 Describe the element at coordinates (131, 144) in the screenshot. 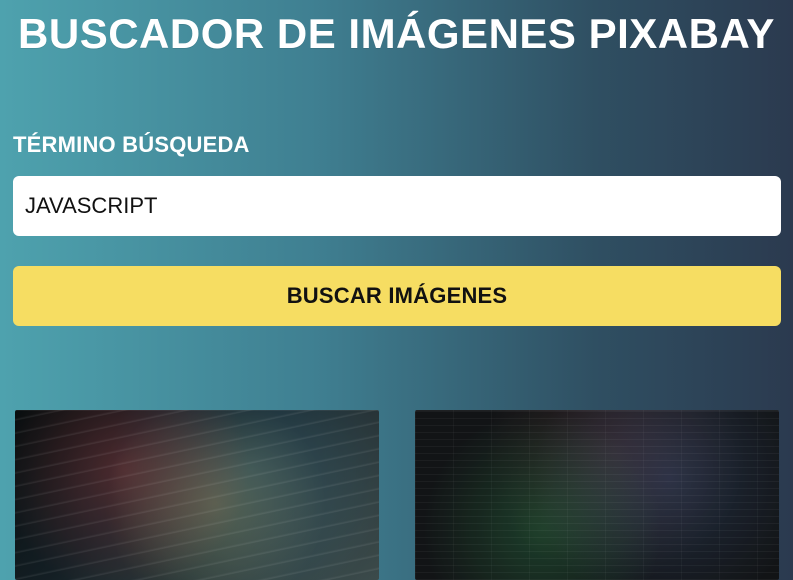

I see `search-label: TÉRMINO BÚSQUEDA` at that location.